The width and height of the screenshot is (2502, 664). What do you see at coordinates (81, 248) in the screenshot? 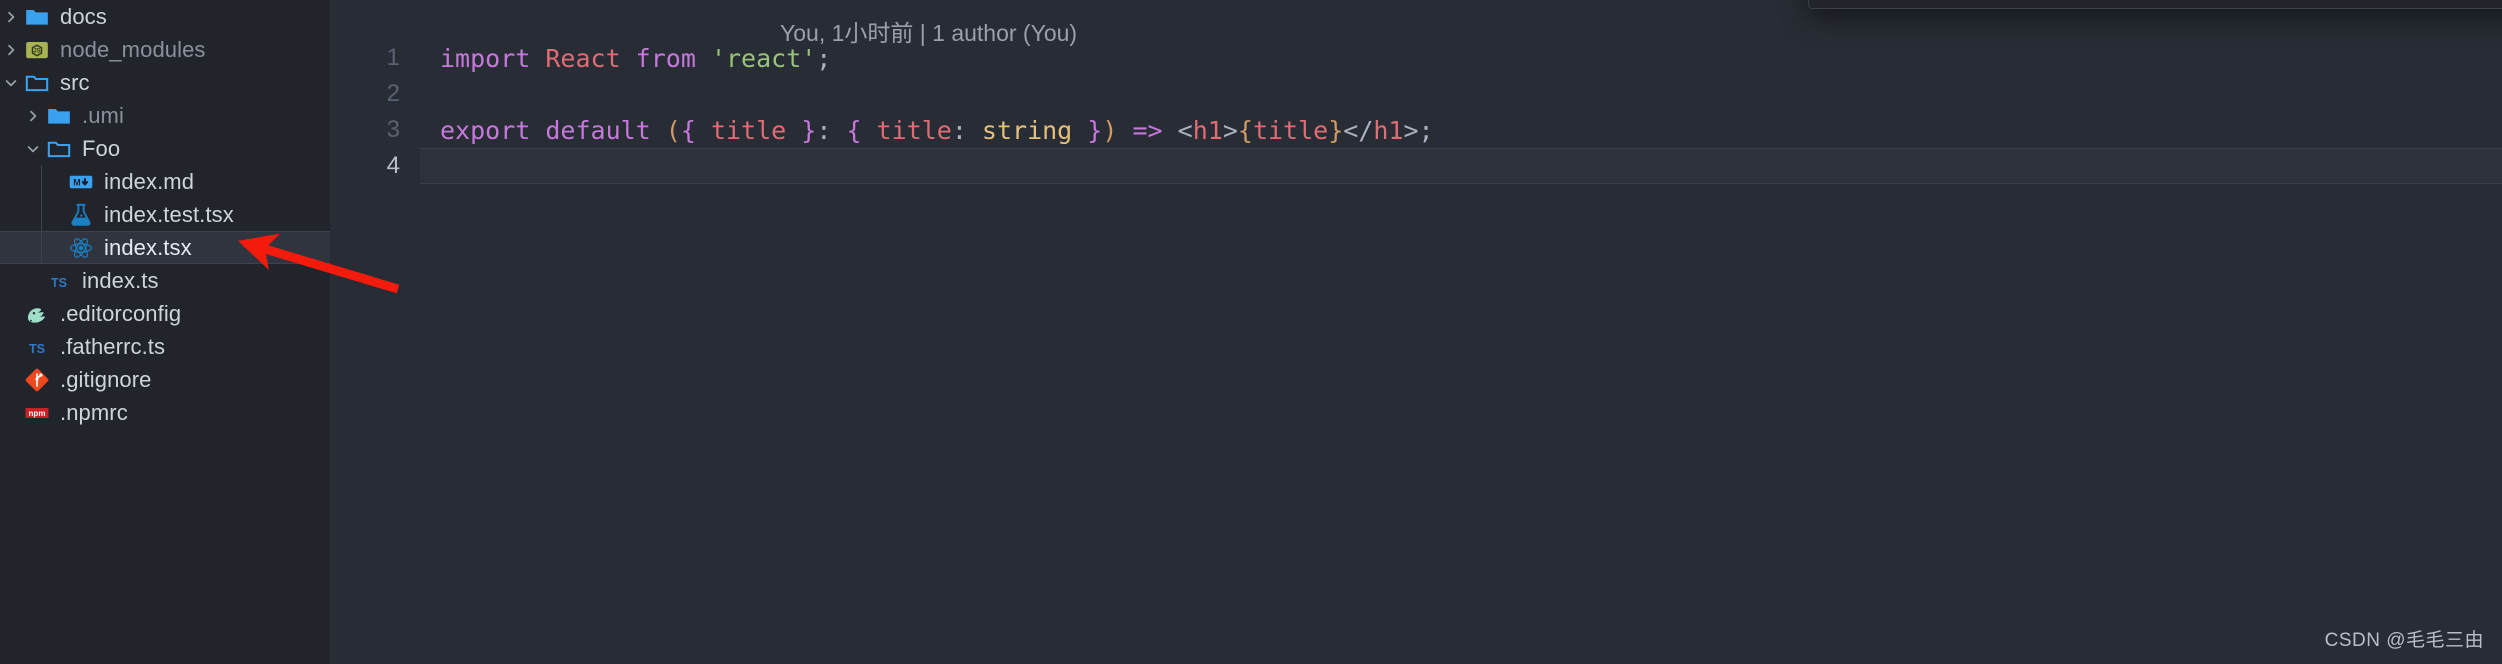
I see `react-icon` at bounding box center [81, 248].